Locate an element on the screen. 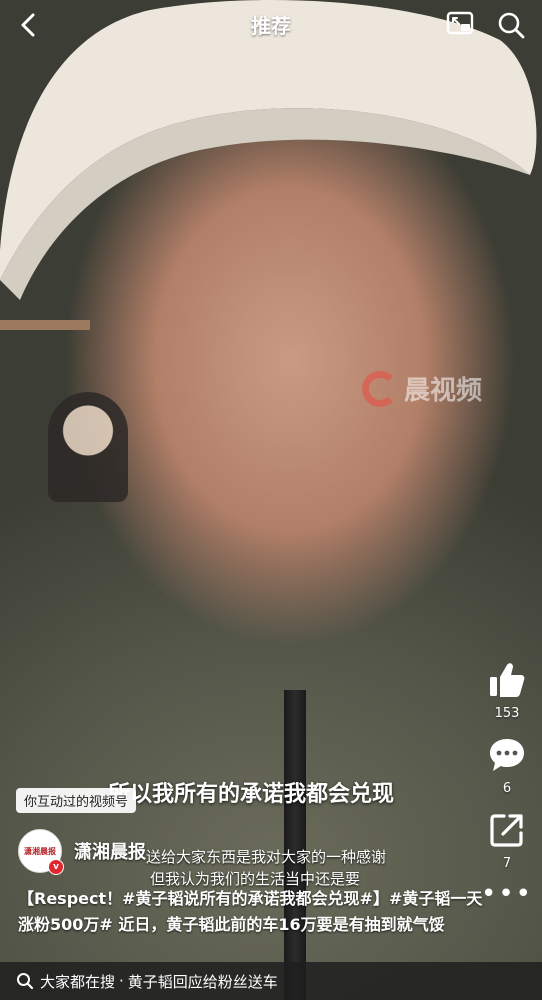 The image size is (542, 1000). search-button is located at coordinates (511, 25).